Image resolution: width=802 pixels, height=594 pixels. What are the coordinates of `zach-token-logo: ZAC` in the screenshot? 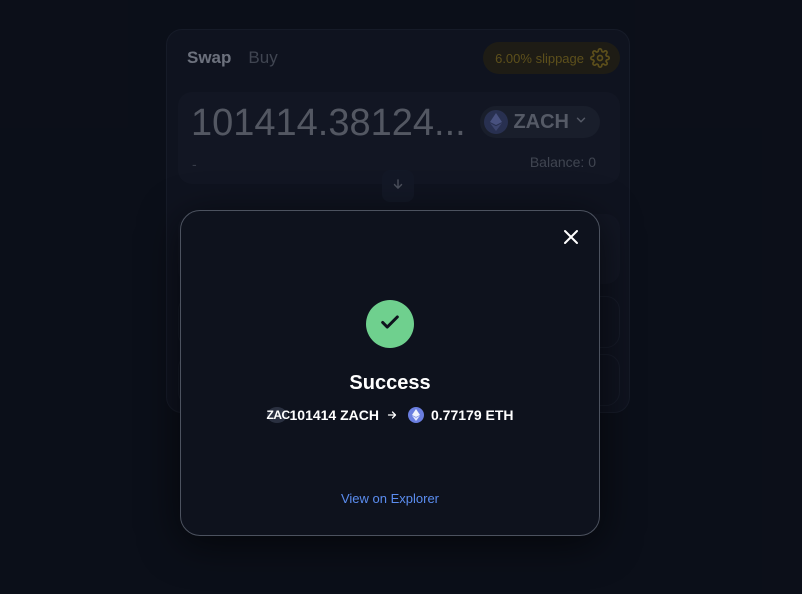 It's located at (278, 415).